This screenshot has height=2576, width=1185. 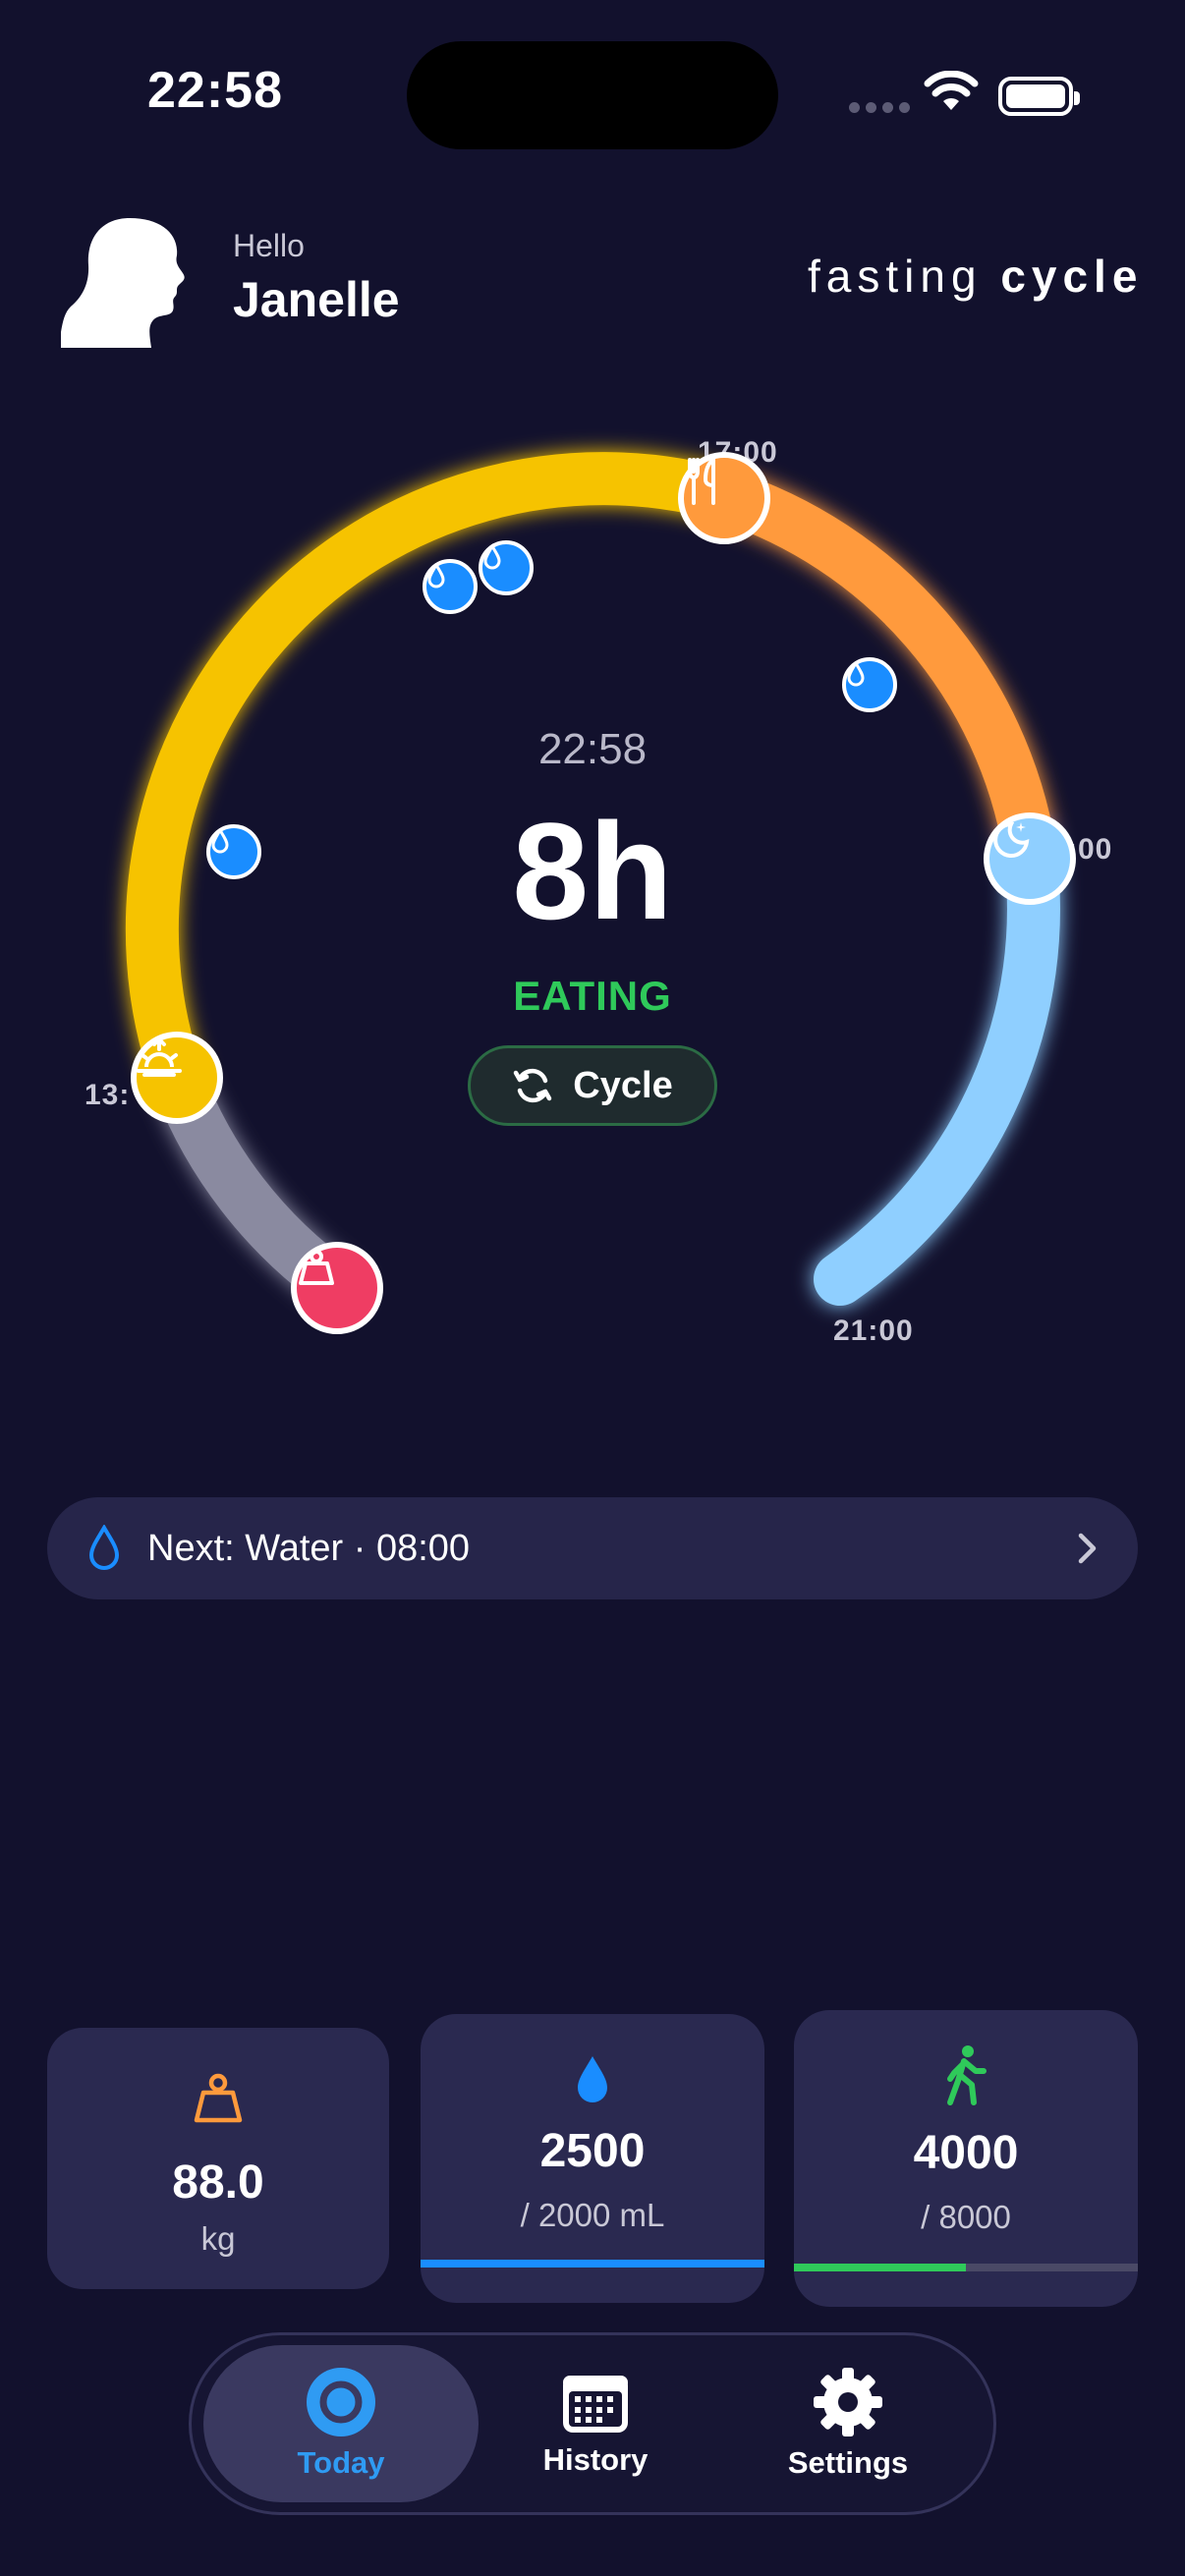 I want to click on wake-marker, so click(x=177, y=1078).